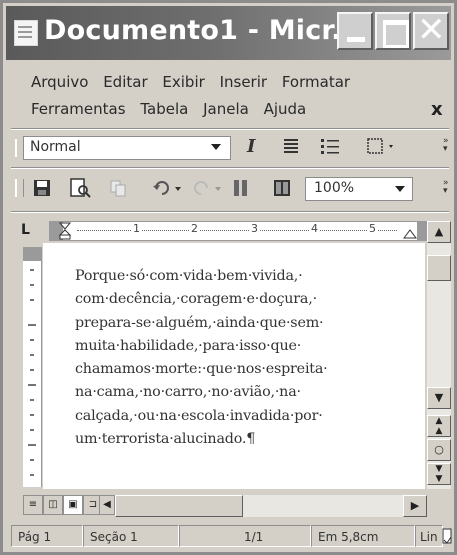 This screenshot has width=457, height=555. I want to click on align-justify-icon, so click(291, 146).